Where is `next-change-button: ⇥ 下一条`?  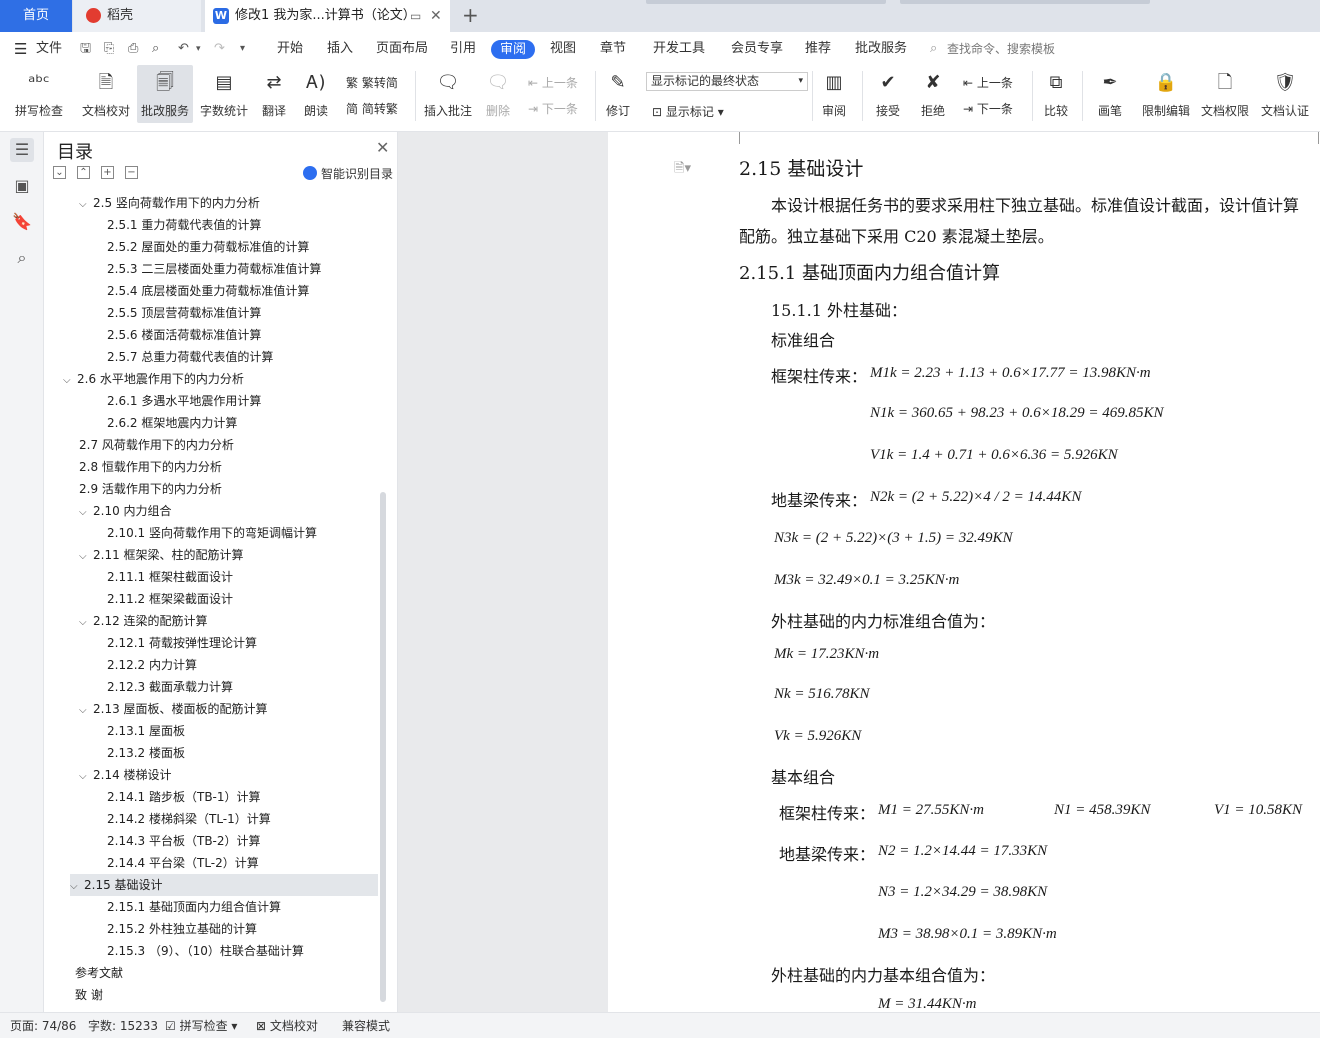
next-change-button: ⇥ 下一条 is located at coordinates (988, 109).